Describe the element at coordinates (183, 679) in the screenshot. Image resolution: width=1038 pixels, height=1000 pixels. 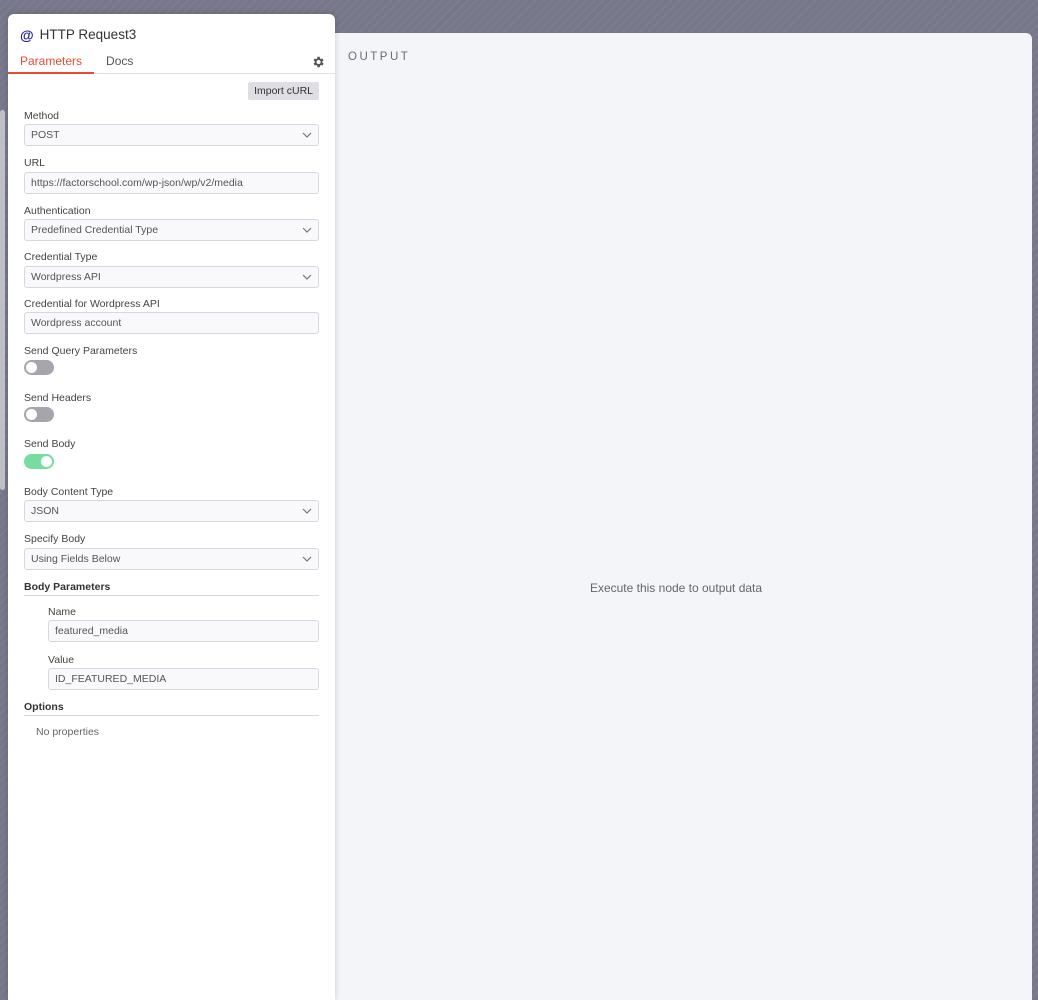
I see `body-param-value-input: ID_FEATURED_MEDIA` at that location.